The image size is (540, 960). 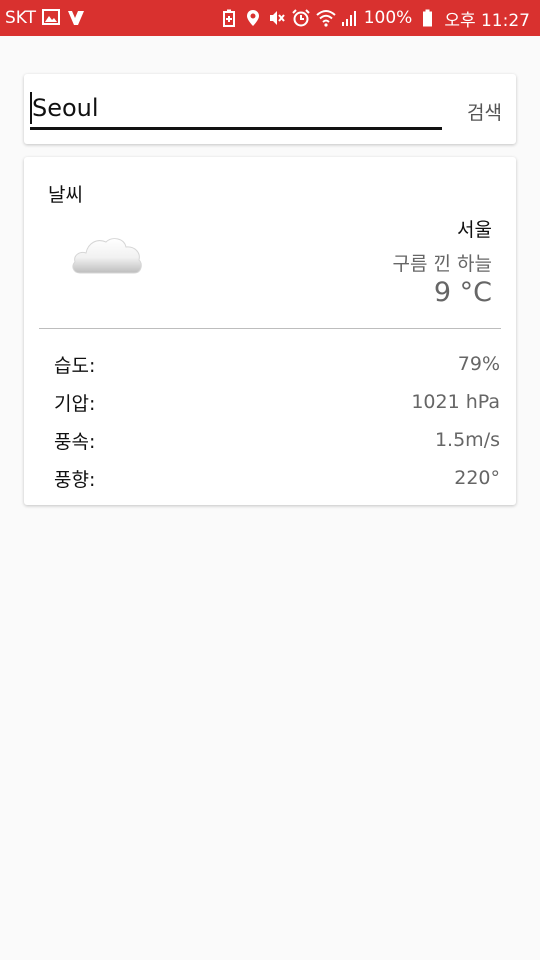 I want to click on status-bar: SKT 100% 오후 11:27, so click(x=270, y=18).